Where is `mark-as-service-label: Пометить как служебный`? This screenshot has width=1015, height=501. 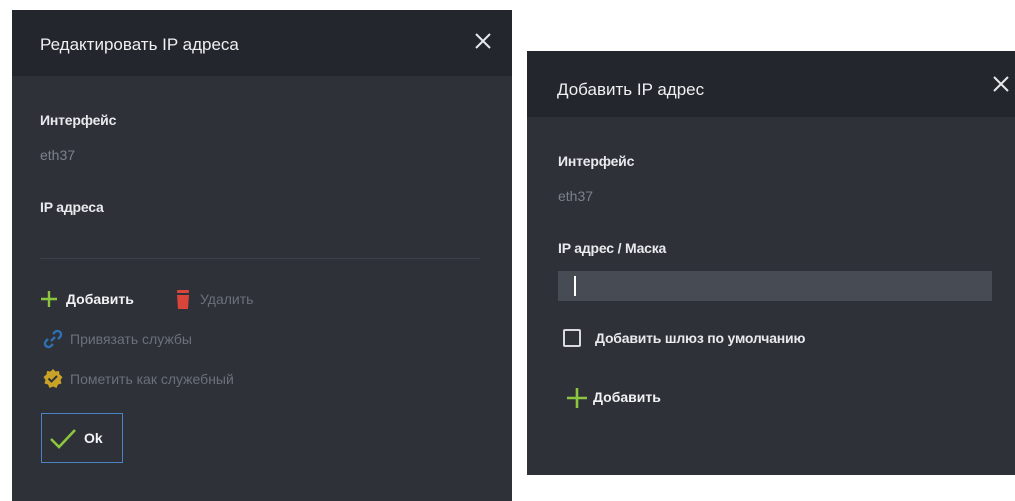
mark-as-service-label: Пометить как служебный is located at coordinates (152, 379).